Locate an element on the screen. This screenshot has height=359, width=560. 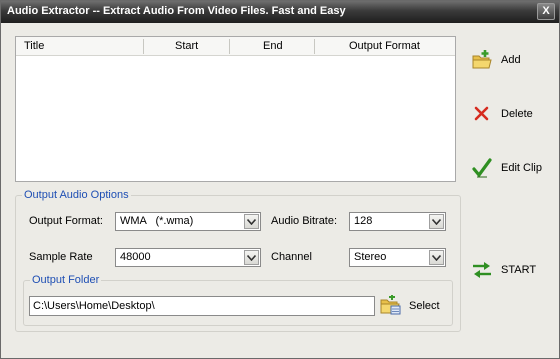
channel-select: Stereo is located at coordinates (397, 257).